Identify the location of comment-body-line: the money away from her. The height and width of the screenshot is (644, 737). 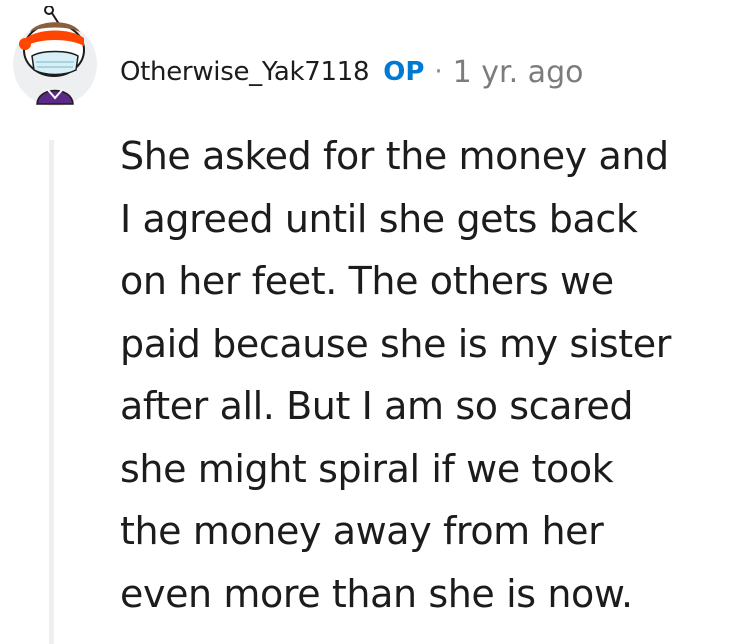
(362, 531).